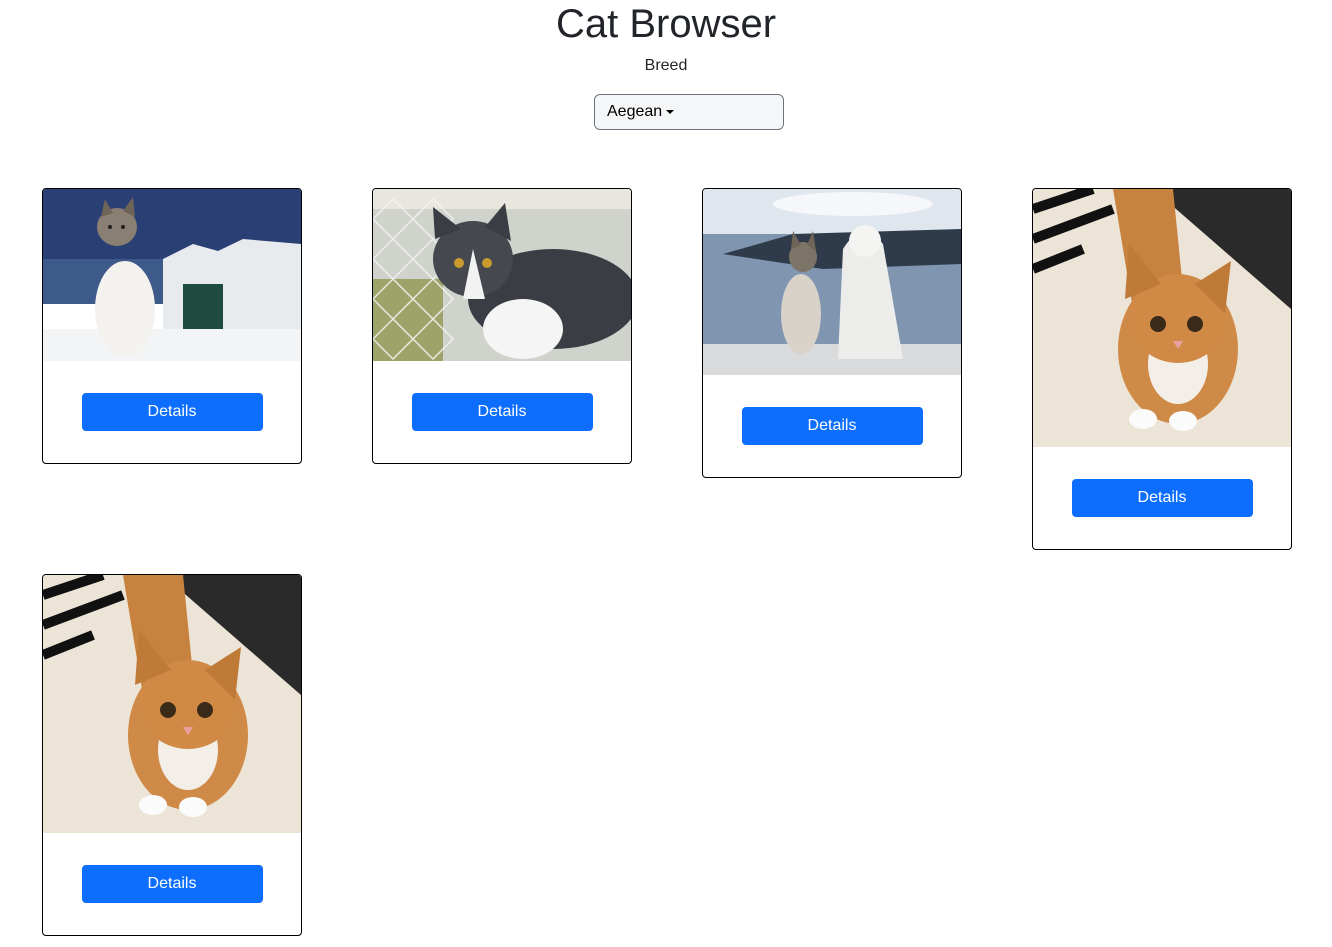  What do you see at coordinates (635, 111) in the screenshot?
I see `breed-dropdown-value: Aegean` at bounding box center [635, 111].